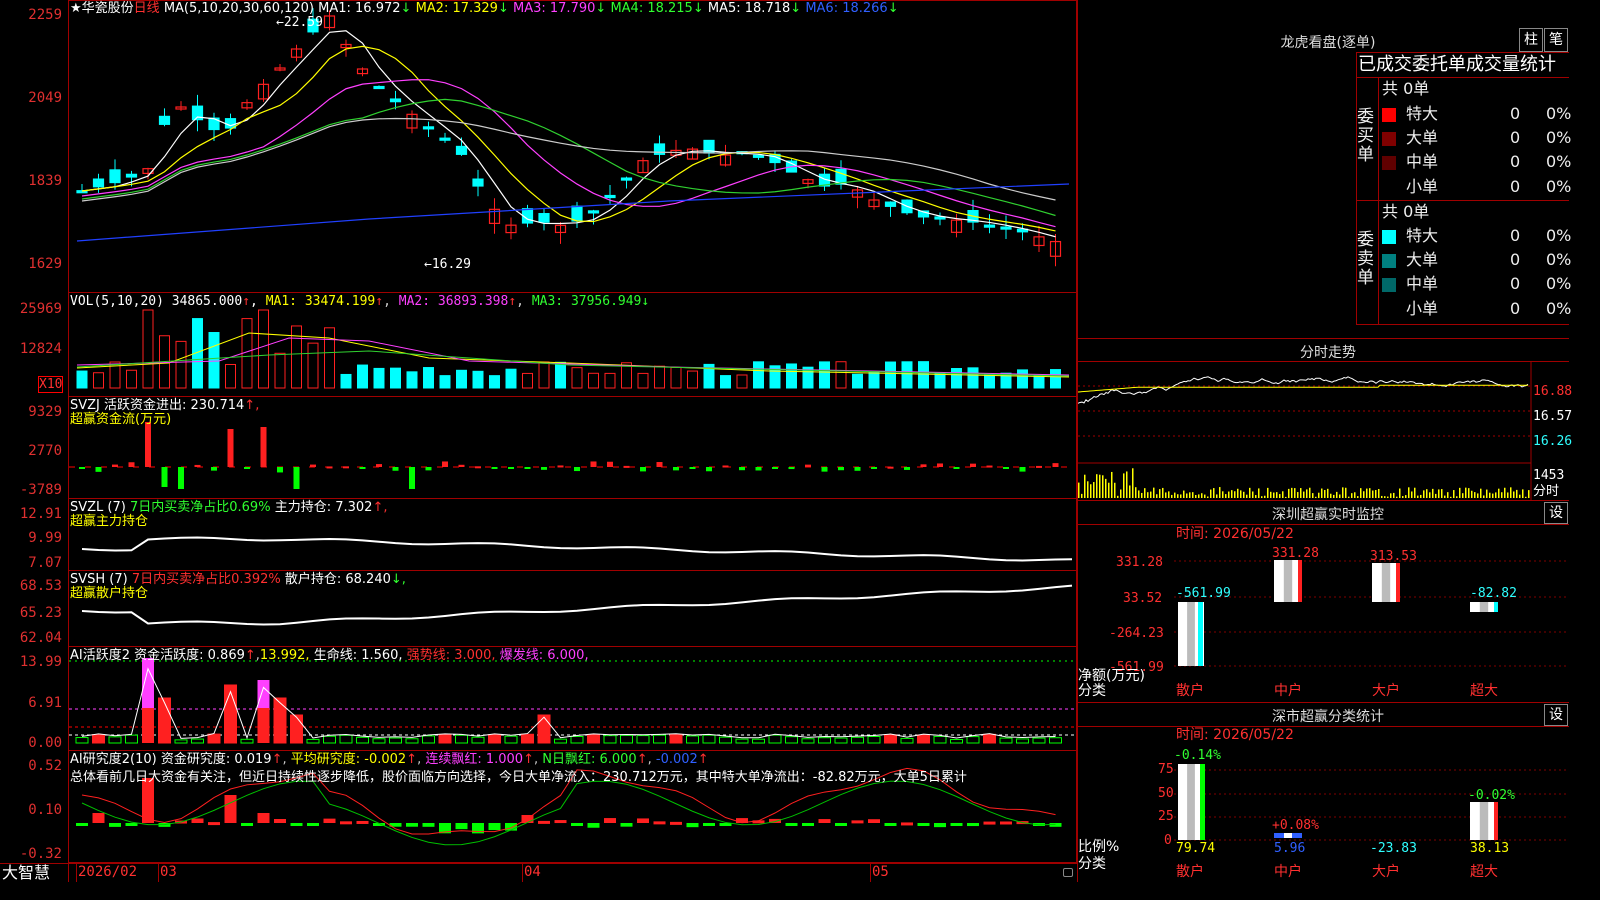  I want to click on tick-view-button: 笔, so click(1556, 40).